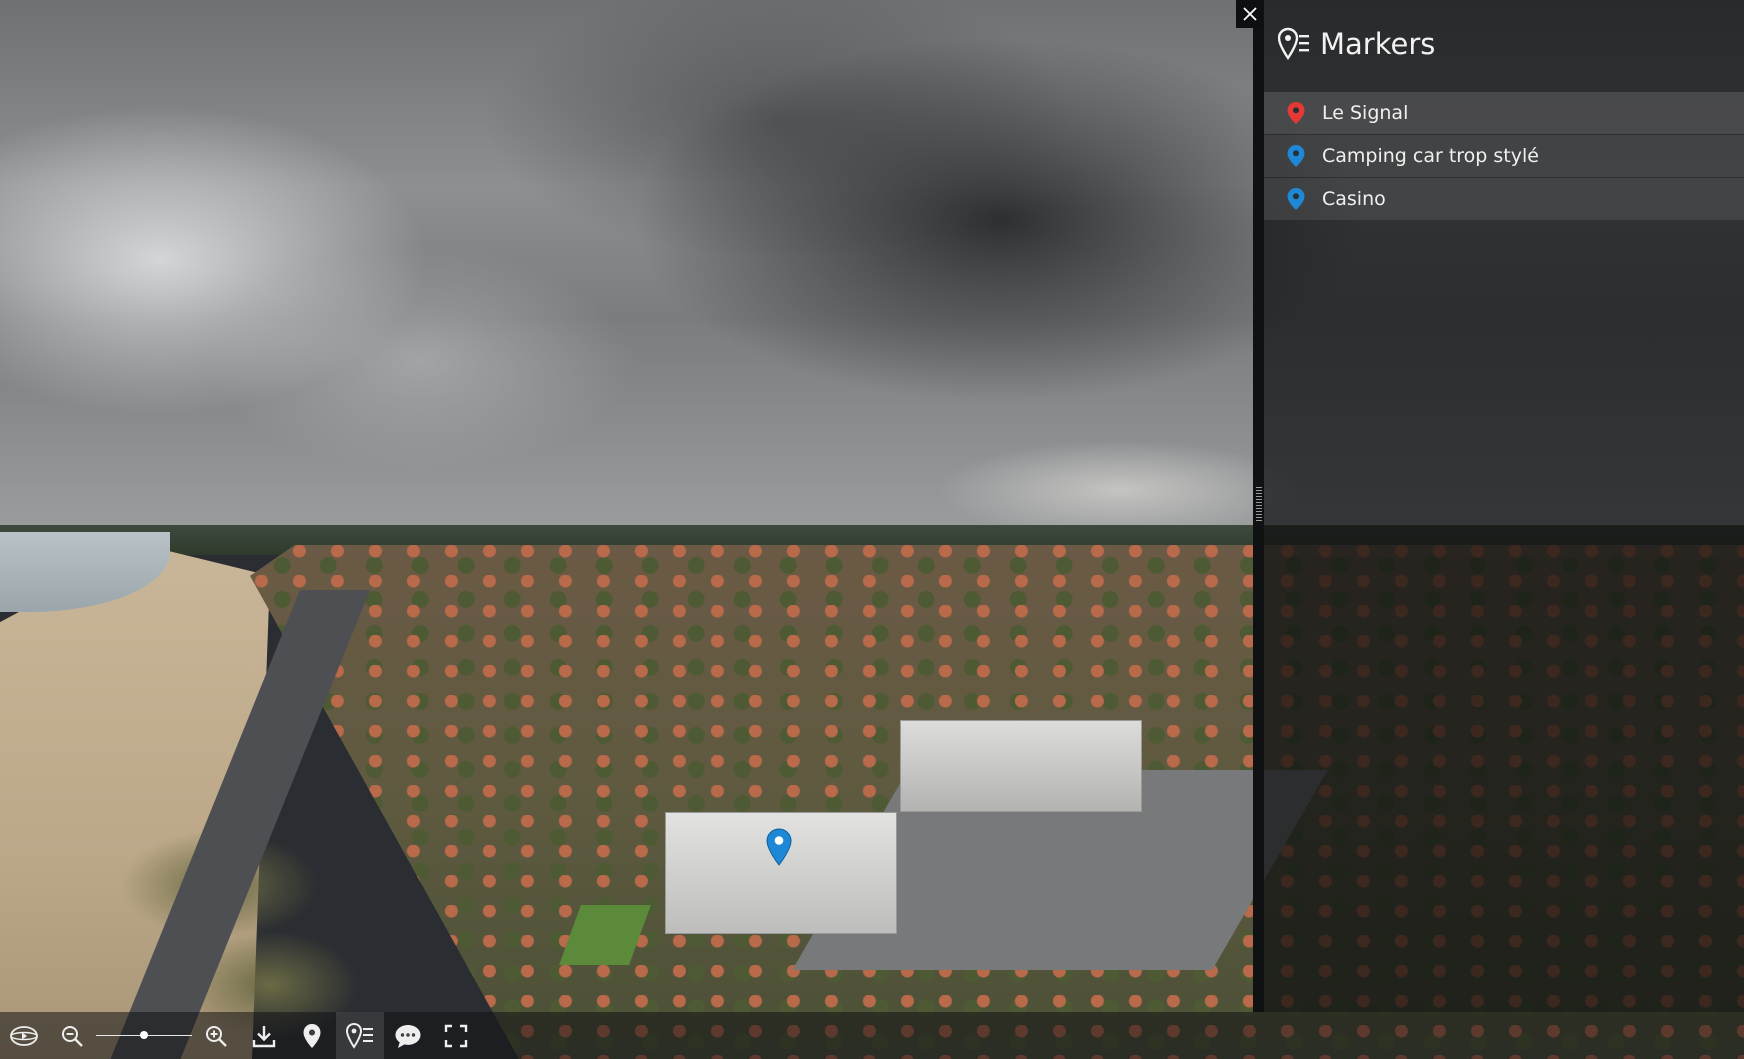  What do you see at coordinates (1354, 199) in the screenshot?
I see `marker-label: Casino` at bounding box center [1354, 199].